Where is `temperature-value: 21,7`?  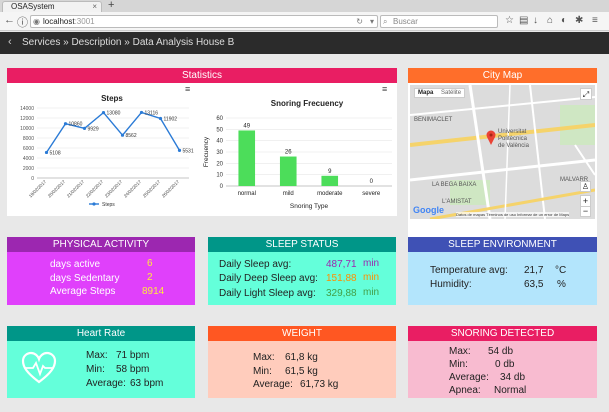
temperature-value: 21,7 is located at coordinates (534, 270).